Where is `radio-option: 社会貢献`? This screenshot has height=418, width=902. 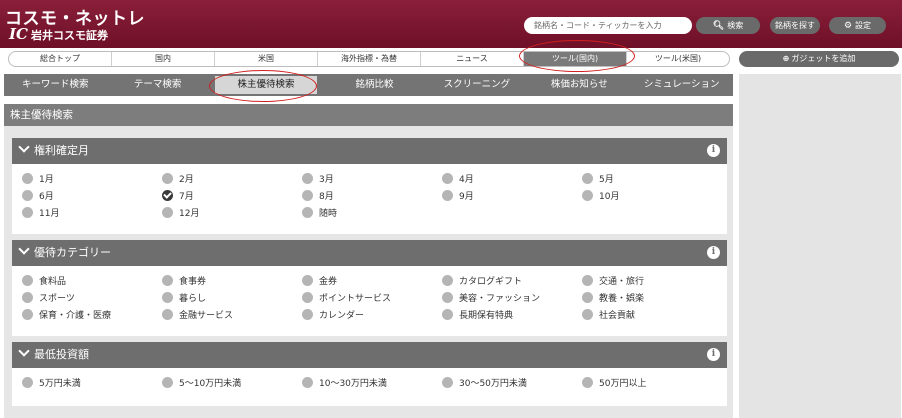
radio-option: 社会貢献 is located at coordinates (652, 314).